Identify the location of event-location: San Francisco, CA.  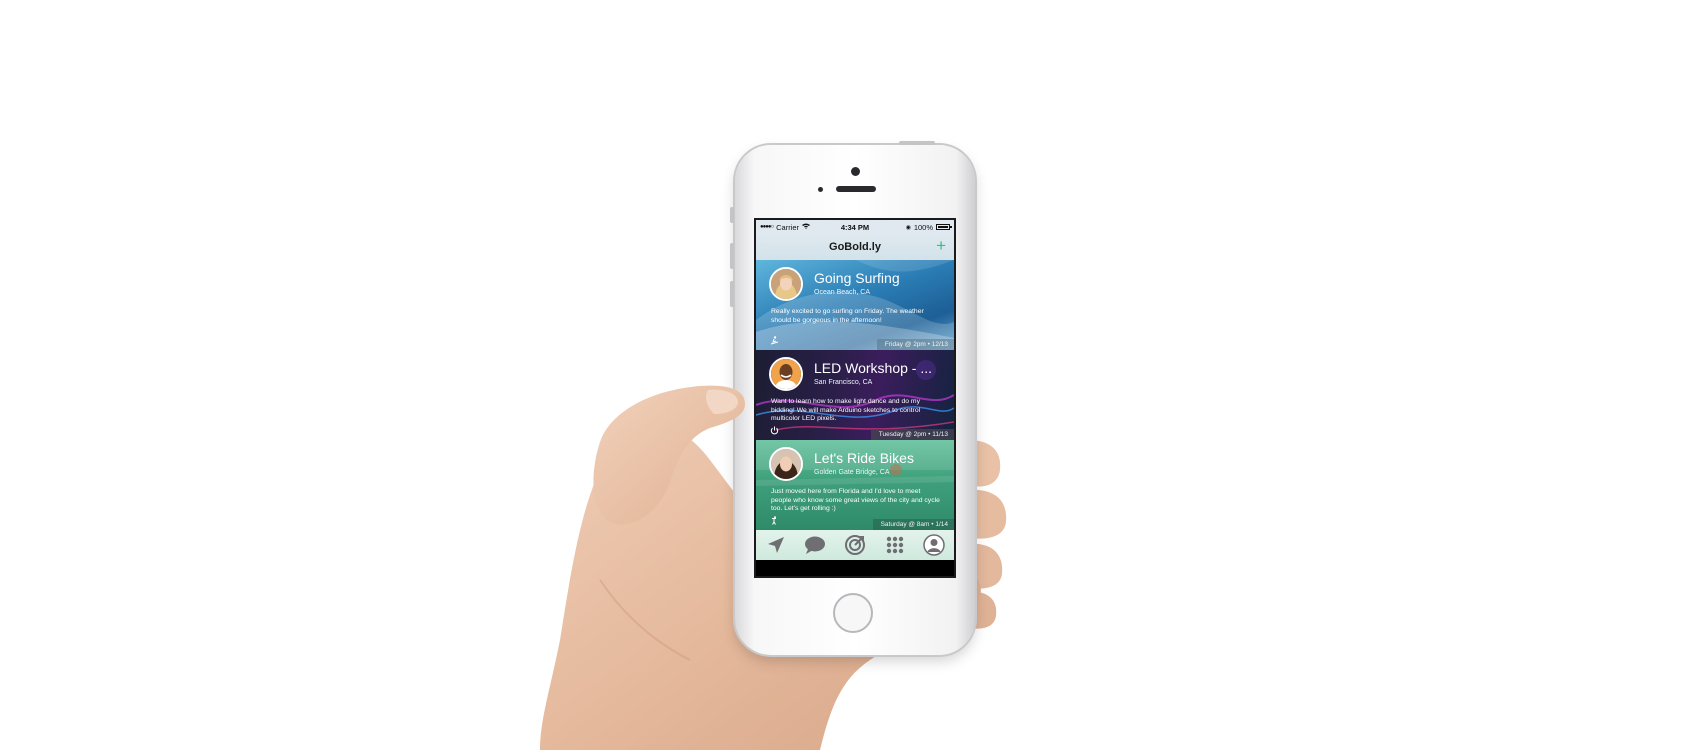
(843, 382).